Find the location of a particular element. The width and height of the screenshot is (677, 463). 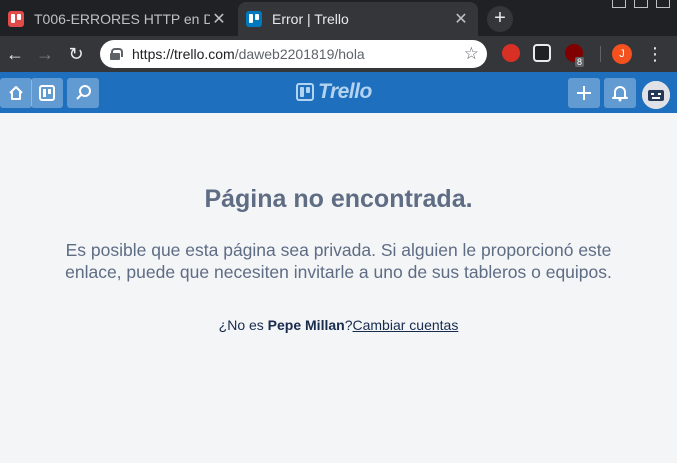

browser-tab-inactive: T006-ERRORES HTTP en D ✕ is located at coordinates (118, 19).